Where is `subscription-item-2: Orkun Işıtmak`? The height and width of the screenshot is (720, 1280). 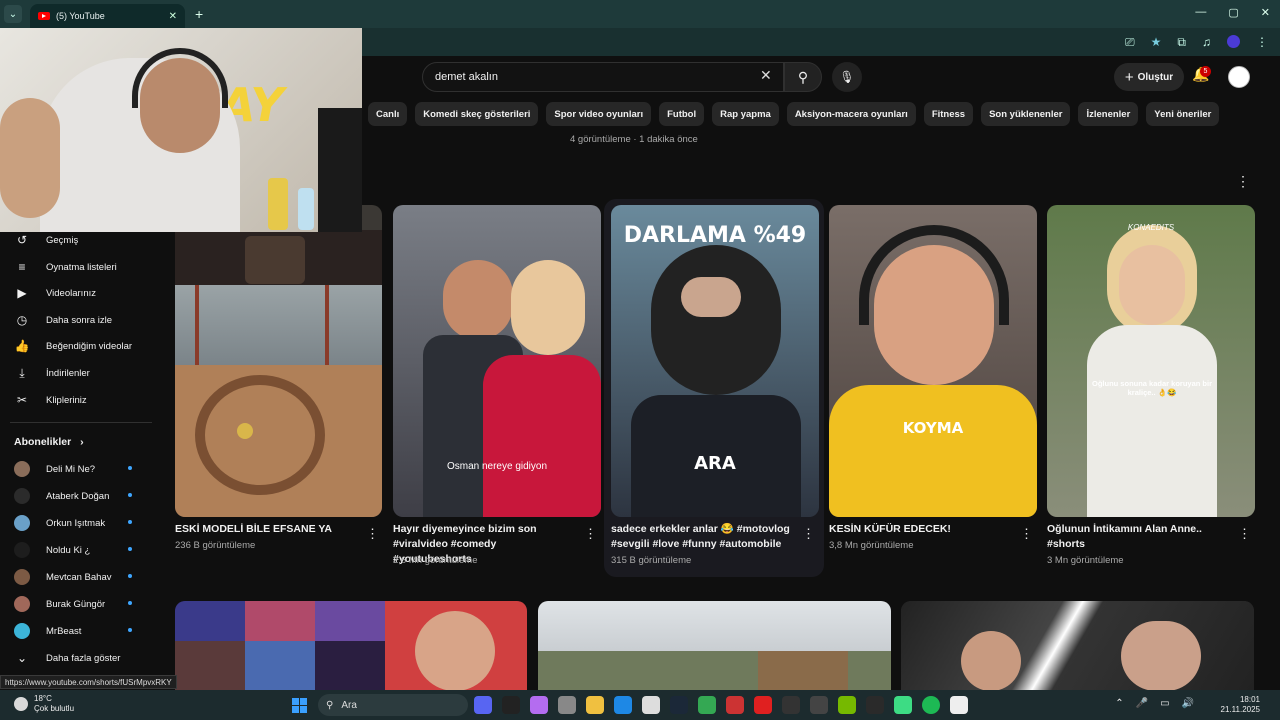 subscription-item-2: Orkun Işıtmak is located at coordinates (79, 523).